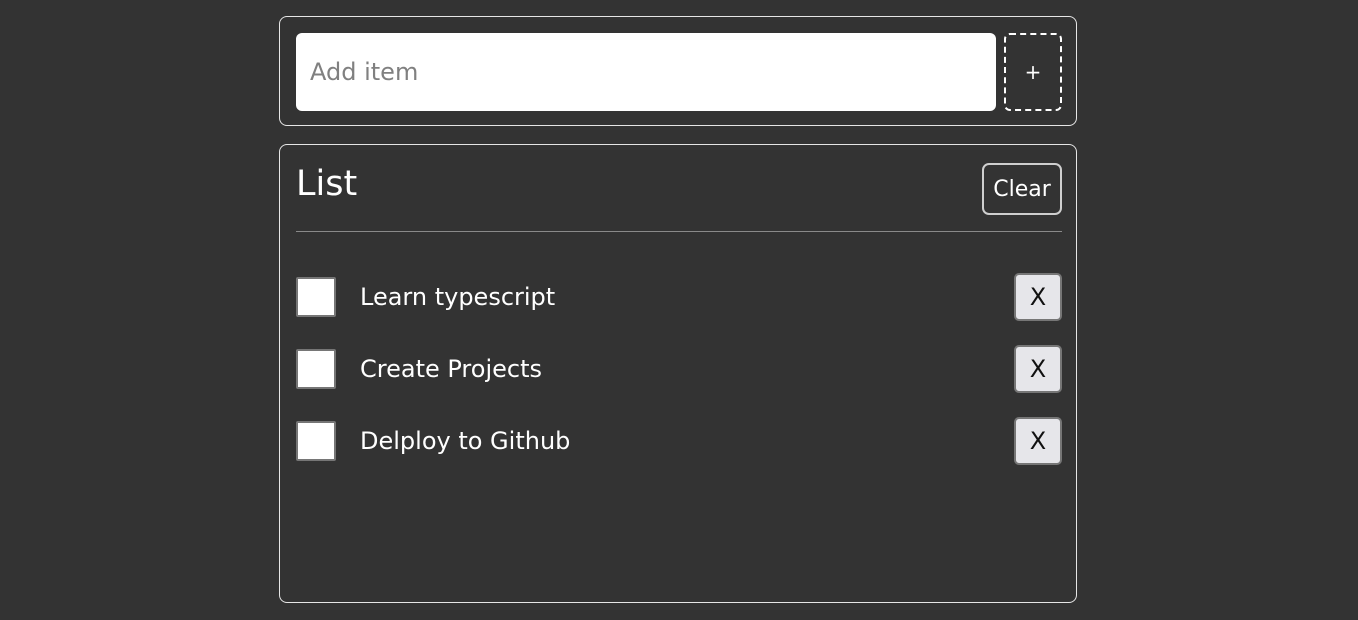  I want to click on item-label: Create Projects, so click(451, 369).